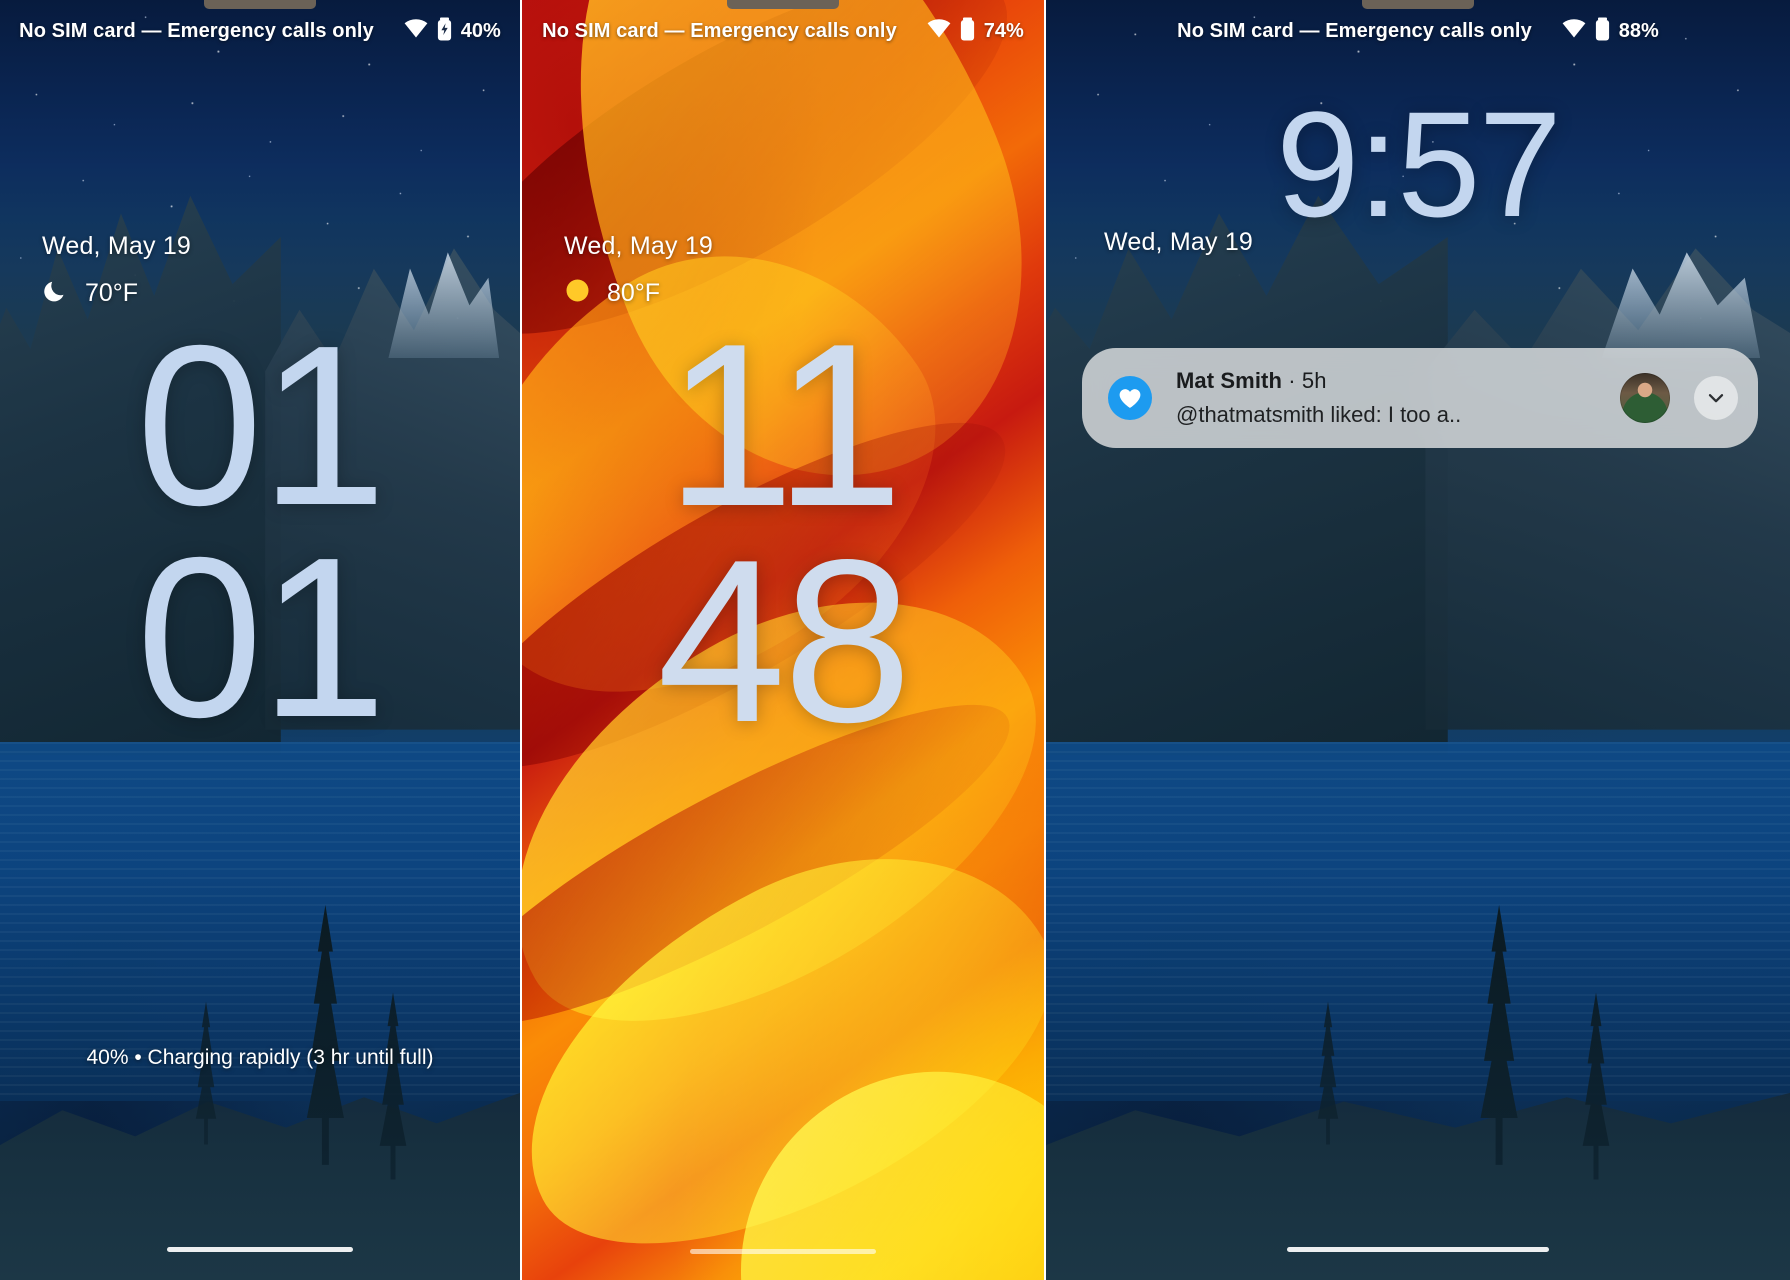  Describe the element at coordinates (261, 426) in the screenshot. I see `clock-hour: 01` at that location.